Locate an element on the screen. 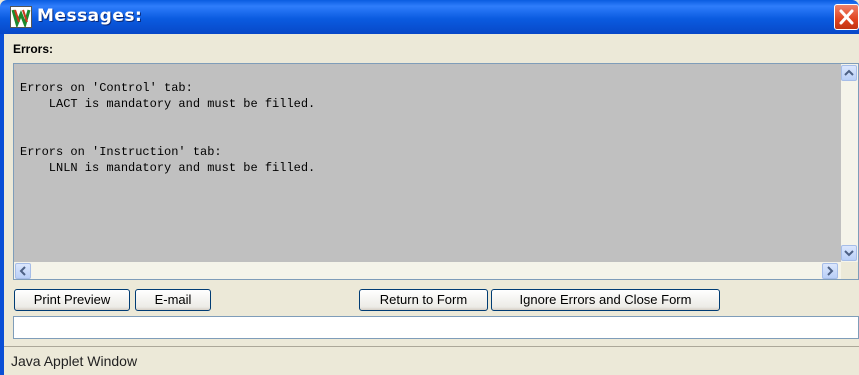  email-button: E-mail is located at coordinates (173, 300).